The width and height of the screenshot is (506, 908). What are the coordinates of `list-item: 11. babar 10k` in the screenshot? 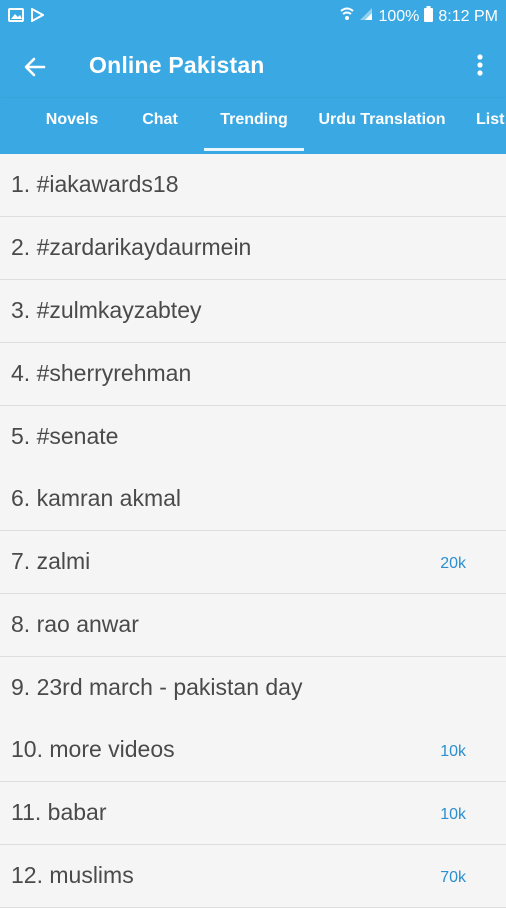 It's located at (253, 813).